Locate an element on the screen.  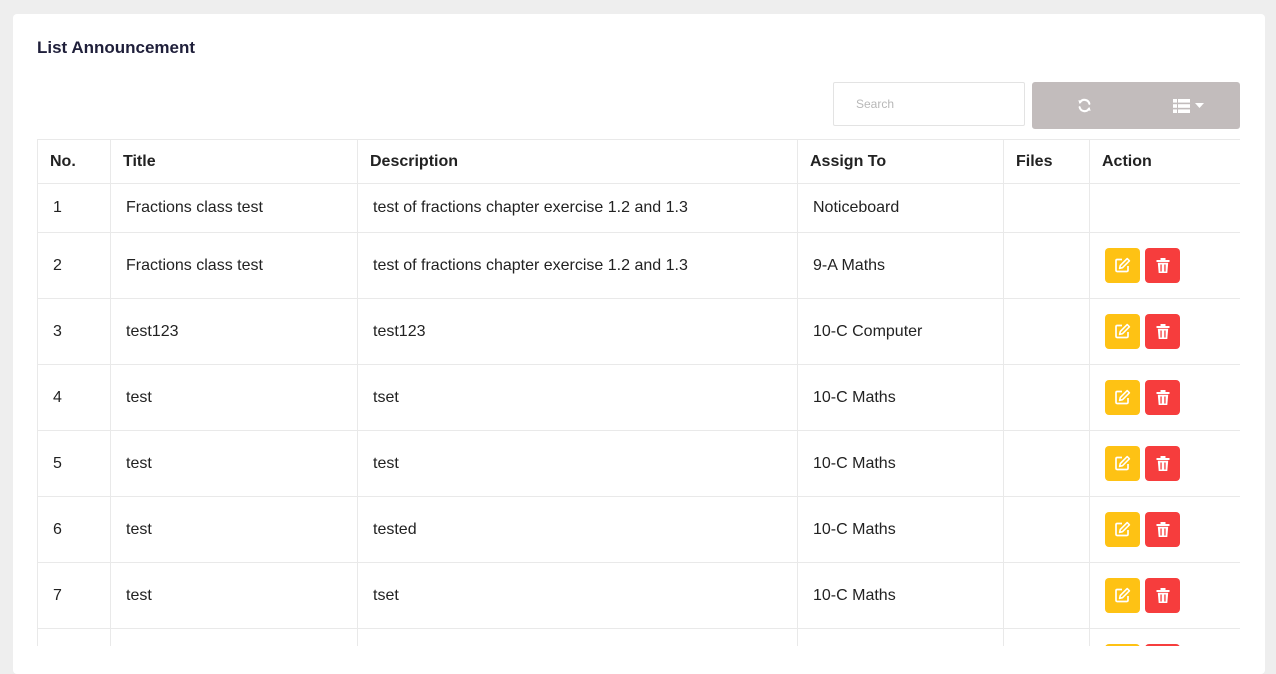
cell-no: 2 is located at coordinates (74, 265).